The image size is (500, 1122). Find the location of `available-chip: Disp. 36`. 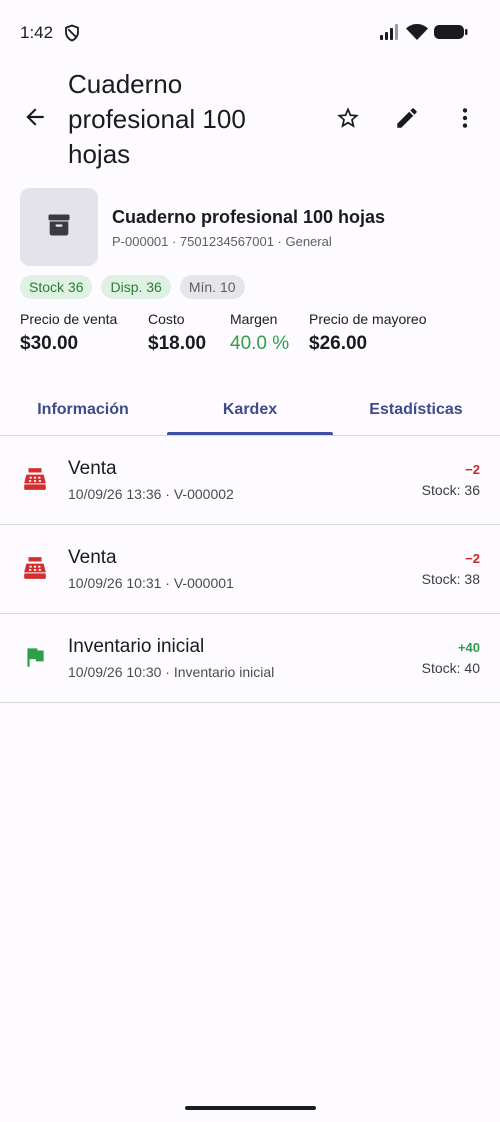

available-chip: Disp. 36 is located at coordinates (136, 287).